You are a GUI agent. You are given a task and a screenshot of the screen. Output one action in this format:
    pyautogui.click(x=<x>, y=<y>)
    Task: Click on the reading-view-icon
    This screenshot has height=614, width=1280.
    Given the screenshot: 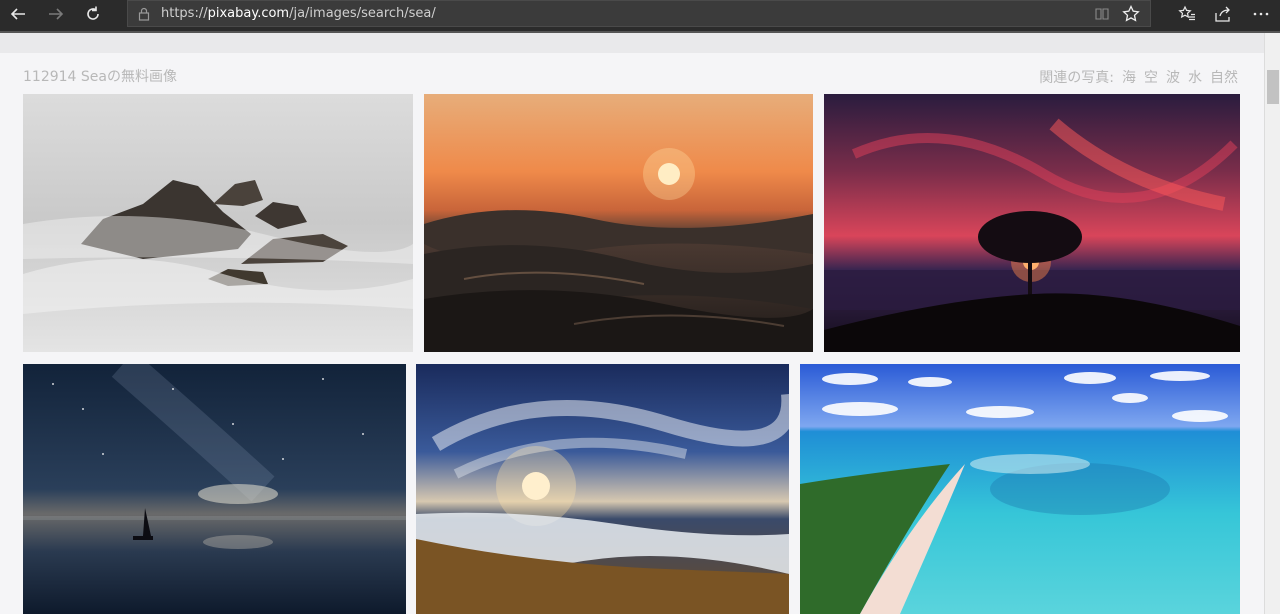 What is the action you would take?
    pyautogui.click(x=1102, y=14)
    